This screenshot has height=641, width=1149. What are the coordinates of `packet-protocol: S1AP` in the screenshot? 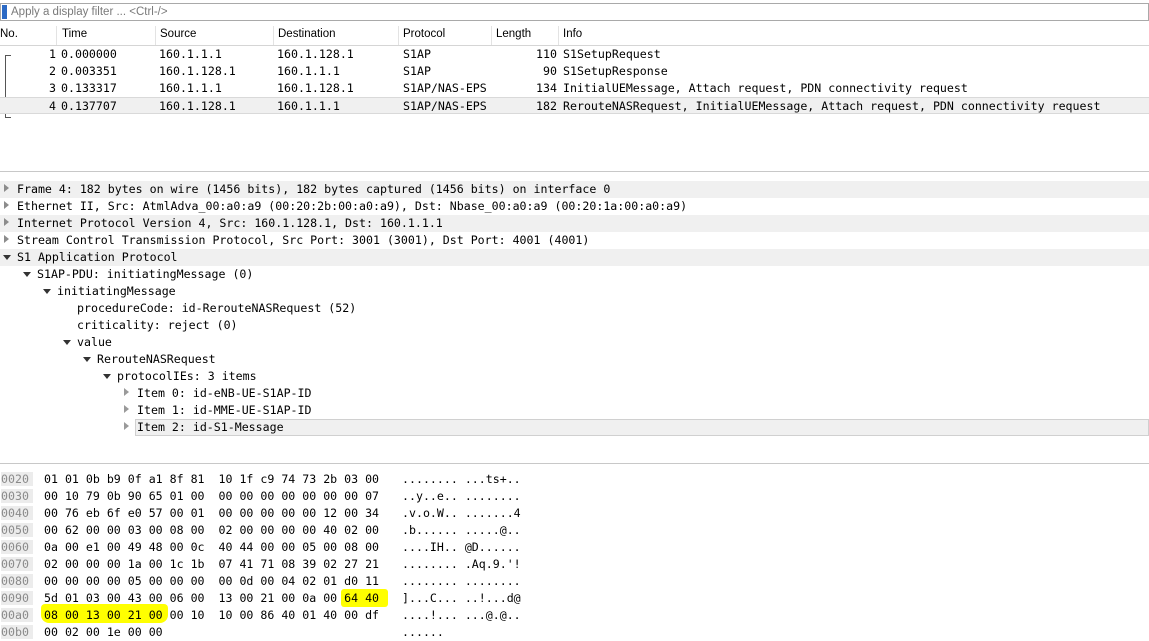 It's located at (417, 71).